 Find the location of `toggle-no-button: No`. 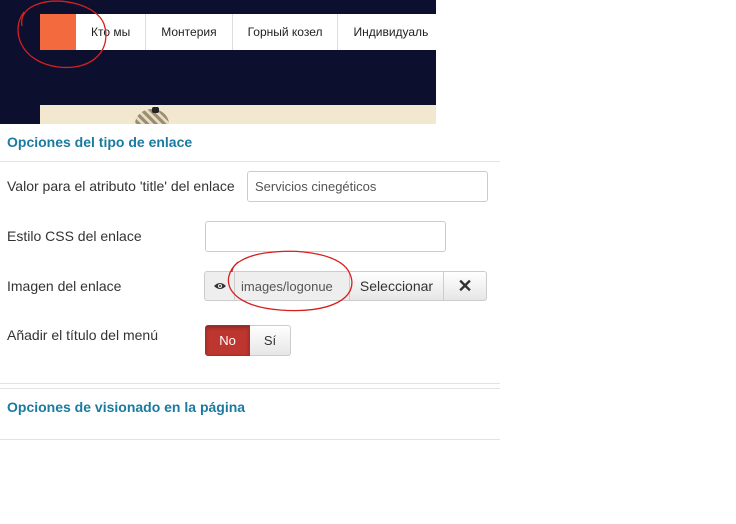

toggle-no-button: No is located at coordinates (227, 340).